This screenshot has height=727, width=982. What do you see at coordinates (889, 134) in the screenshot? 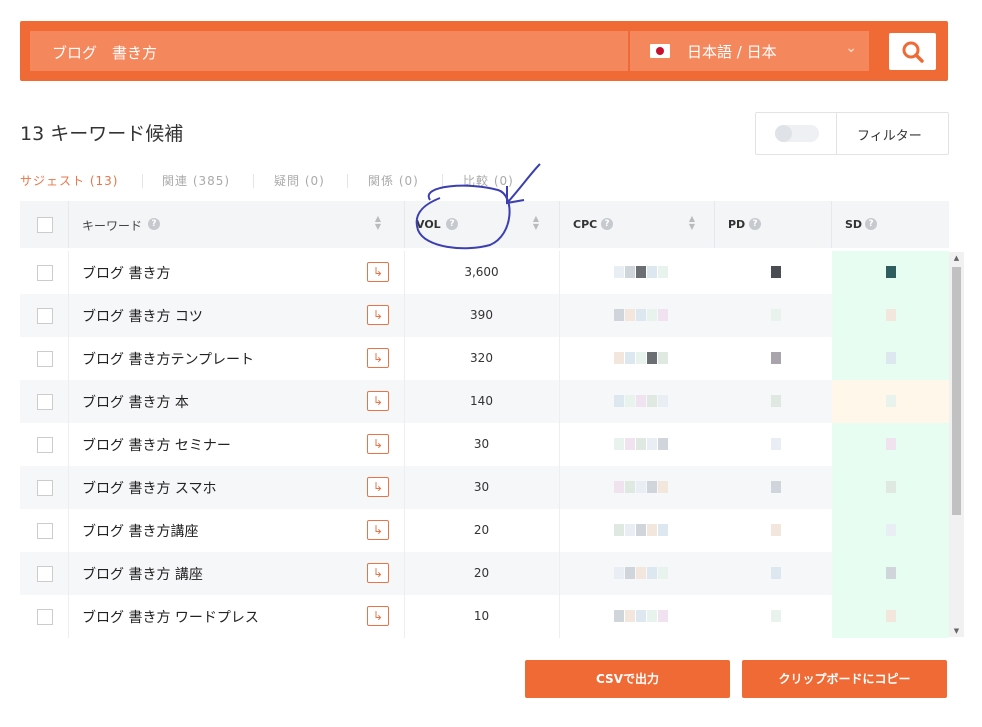
I see `filter-button: フィルター` at bounding box center [889, 134].